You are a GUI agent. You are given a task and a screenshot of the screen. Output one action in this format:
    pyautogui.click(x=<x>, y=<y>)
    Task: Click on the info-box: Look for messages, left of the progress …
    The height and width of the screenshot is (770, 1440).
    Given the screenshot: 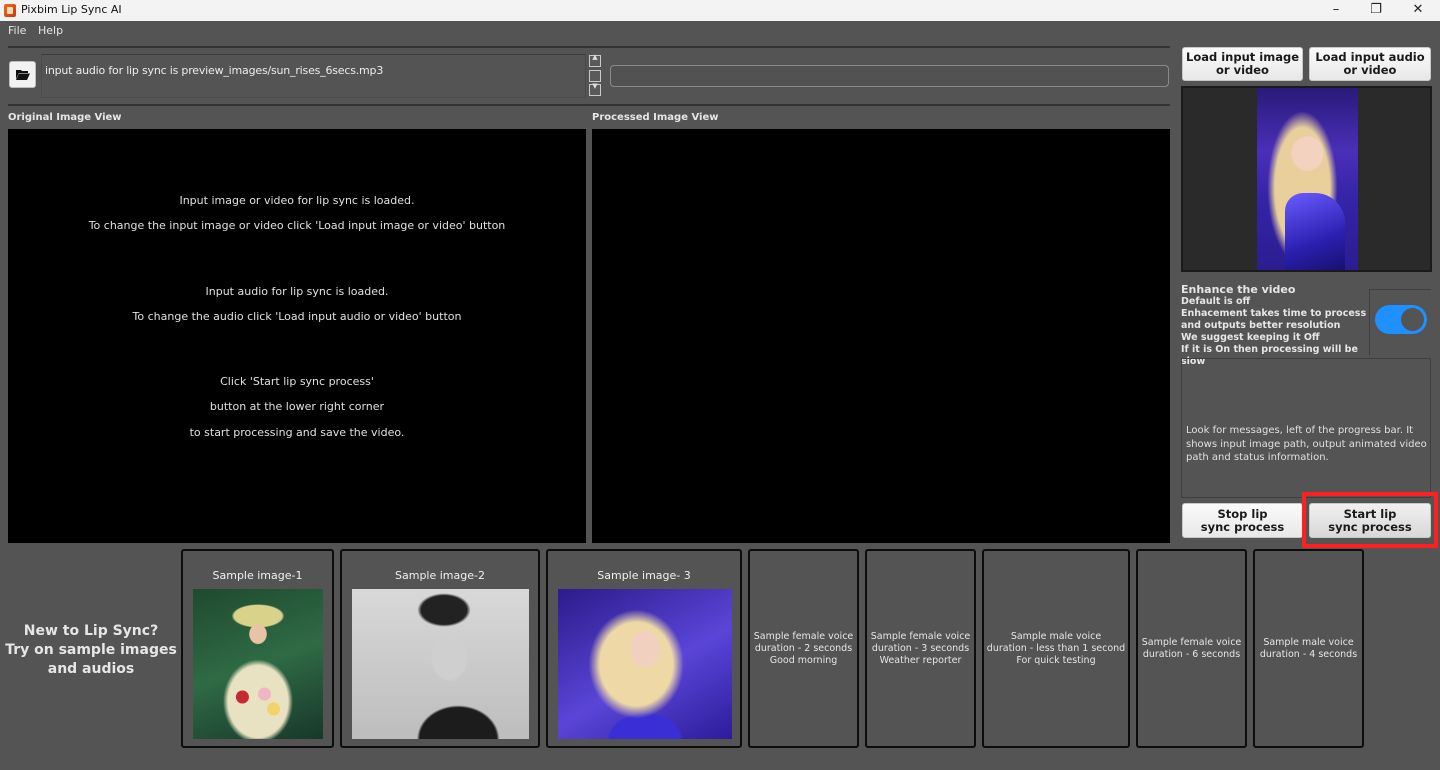 What is the action you would take?
    pyautogui.click(x=1306, y=428)
    